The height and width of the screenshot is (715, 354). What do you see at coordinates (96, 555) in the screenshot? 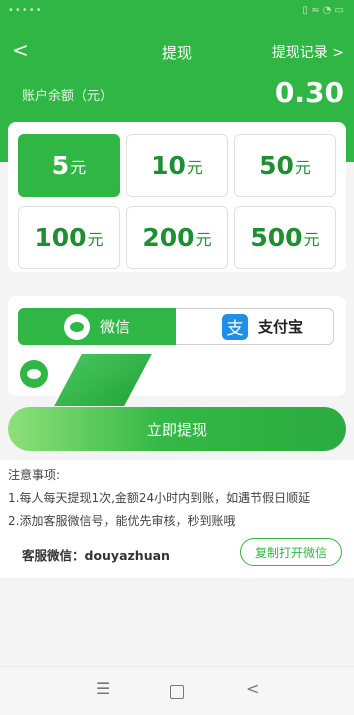
I see `service-wechat-id: 客服微信：douyazhuan` at bounding box center [96, 555].